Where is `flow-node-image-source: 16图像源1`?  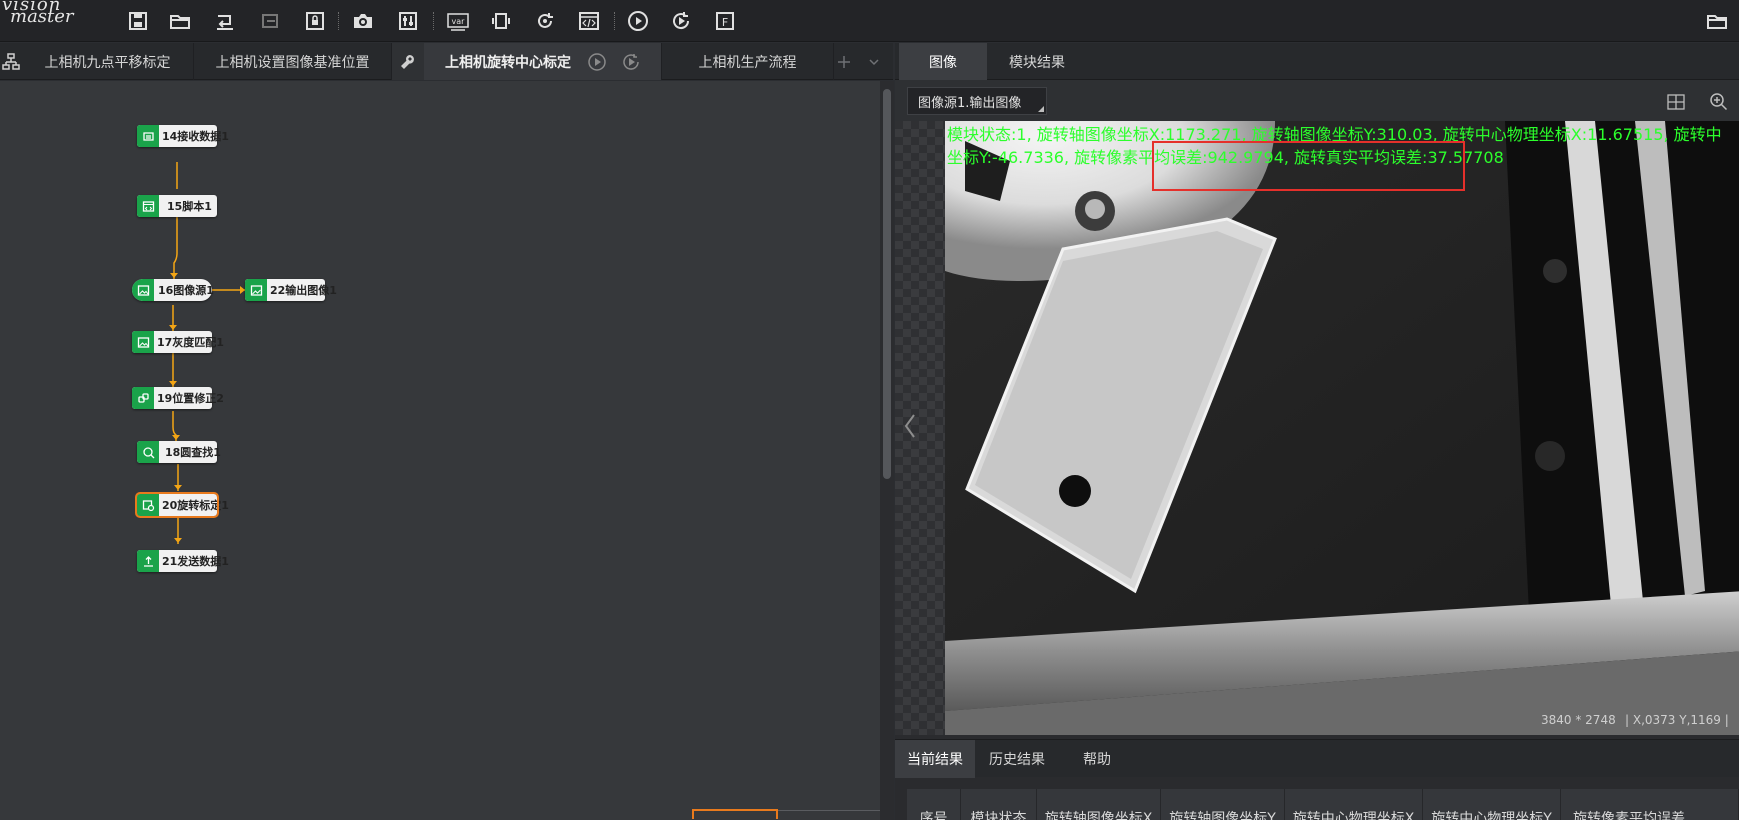
flow-node-image-source: 16图像源1 is located at coordinates (173, 290).